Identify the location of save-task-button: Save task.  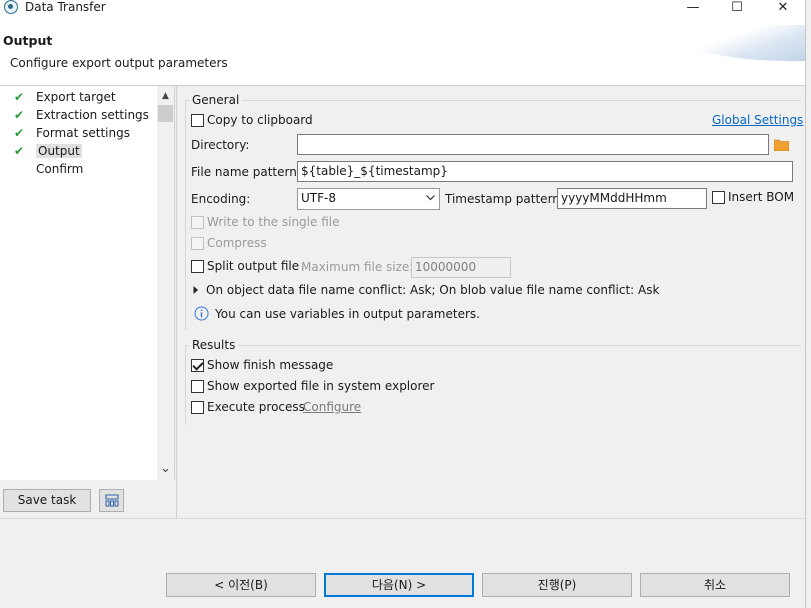
(47, 500).